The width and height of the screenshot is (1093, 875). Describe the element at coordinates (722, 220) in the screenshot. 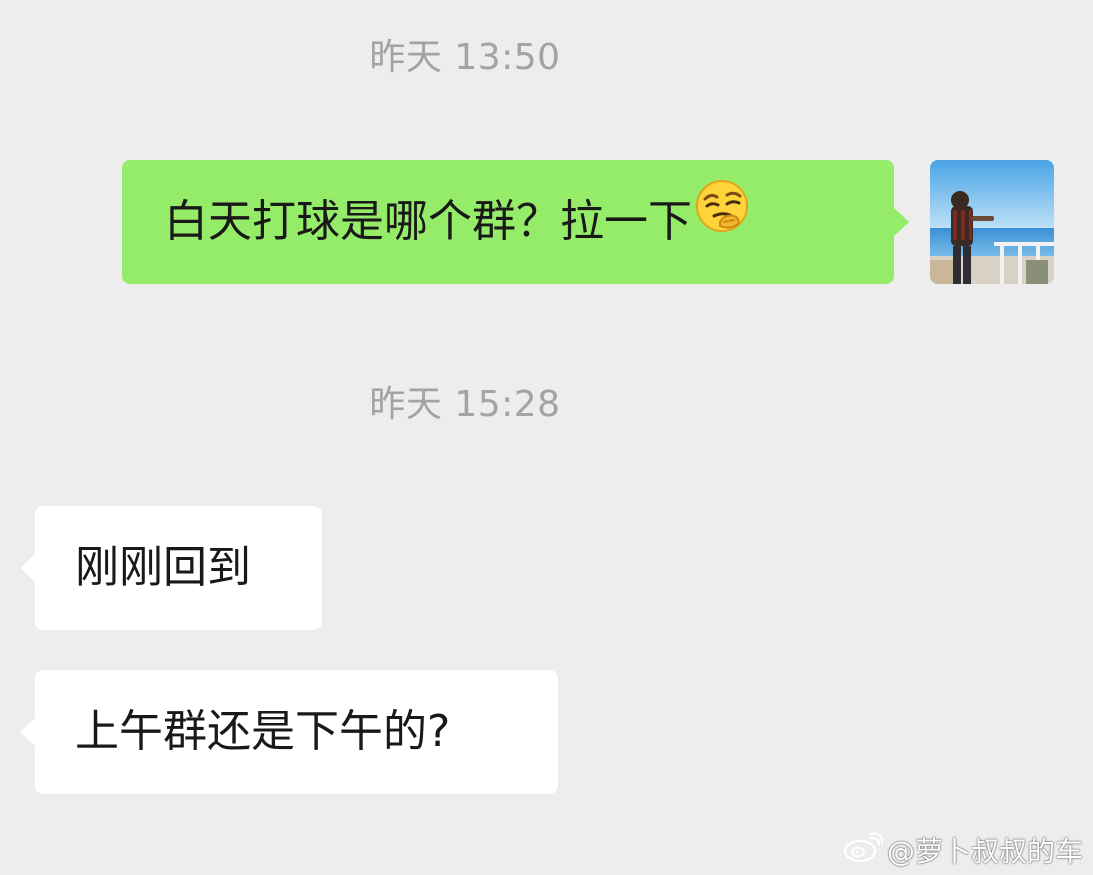

I see `smirk-emoji-icon` at that location.